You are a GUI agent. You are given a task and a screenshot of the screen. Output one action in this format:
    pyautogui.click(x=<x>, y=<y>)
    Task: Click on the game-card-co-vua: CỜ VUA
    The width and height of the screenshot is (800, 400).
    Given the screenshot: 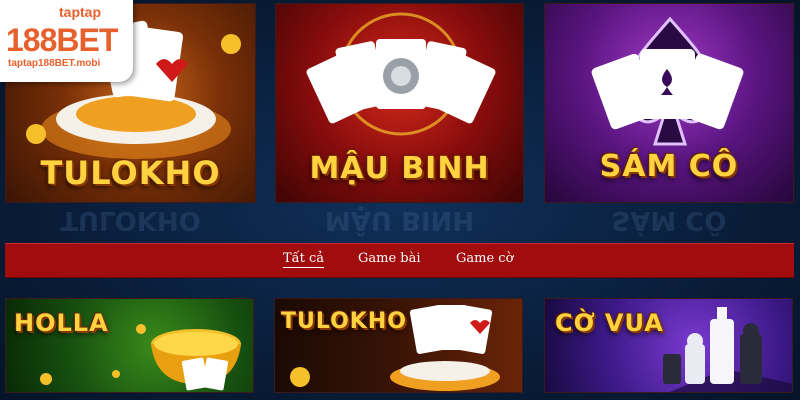 What is the action you would take?
    pyautogui.click(x=668, y=345)
    